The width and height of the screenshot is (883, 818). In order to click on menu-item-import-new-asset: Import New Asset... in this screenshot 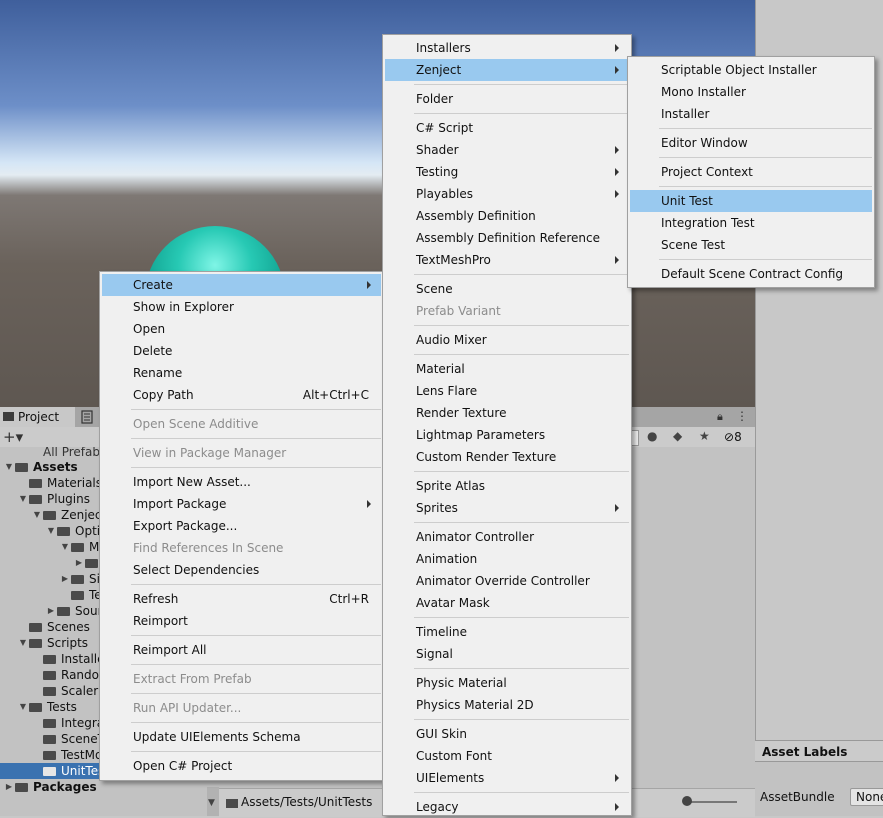, I will do `click(241, 482)`.